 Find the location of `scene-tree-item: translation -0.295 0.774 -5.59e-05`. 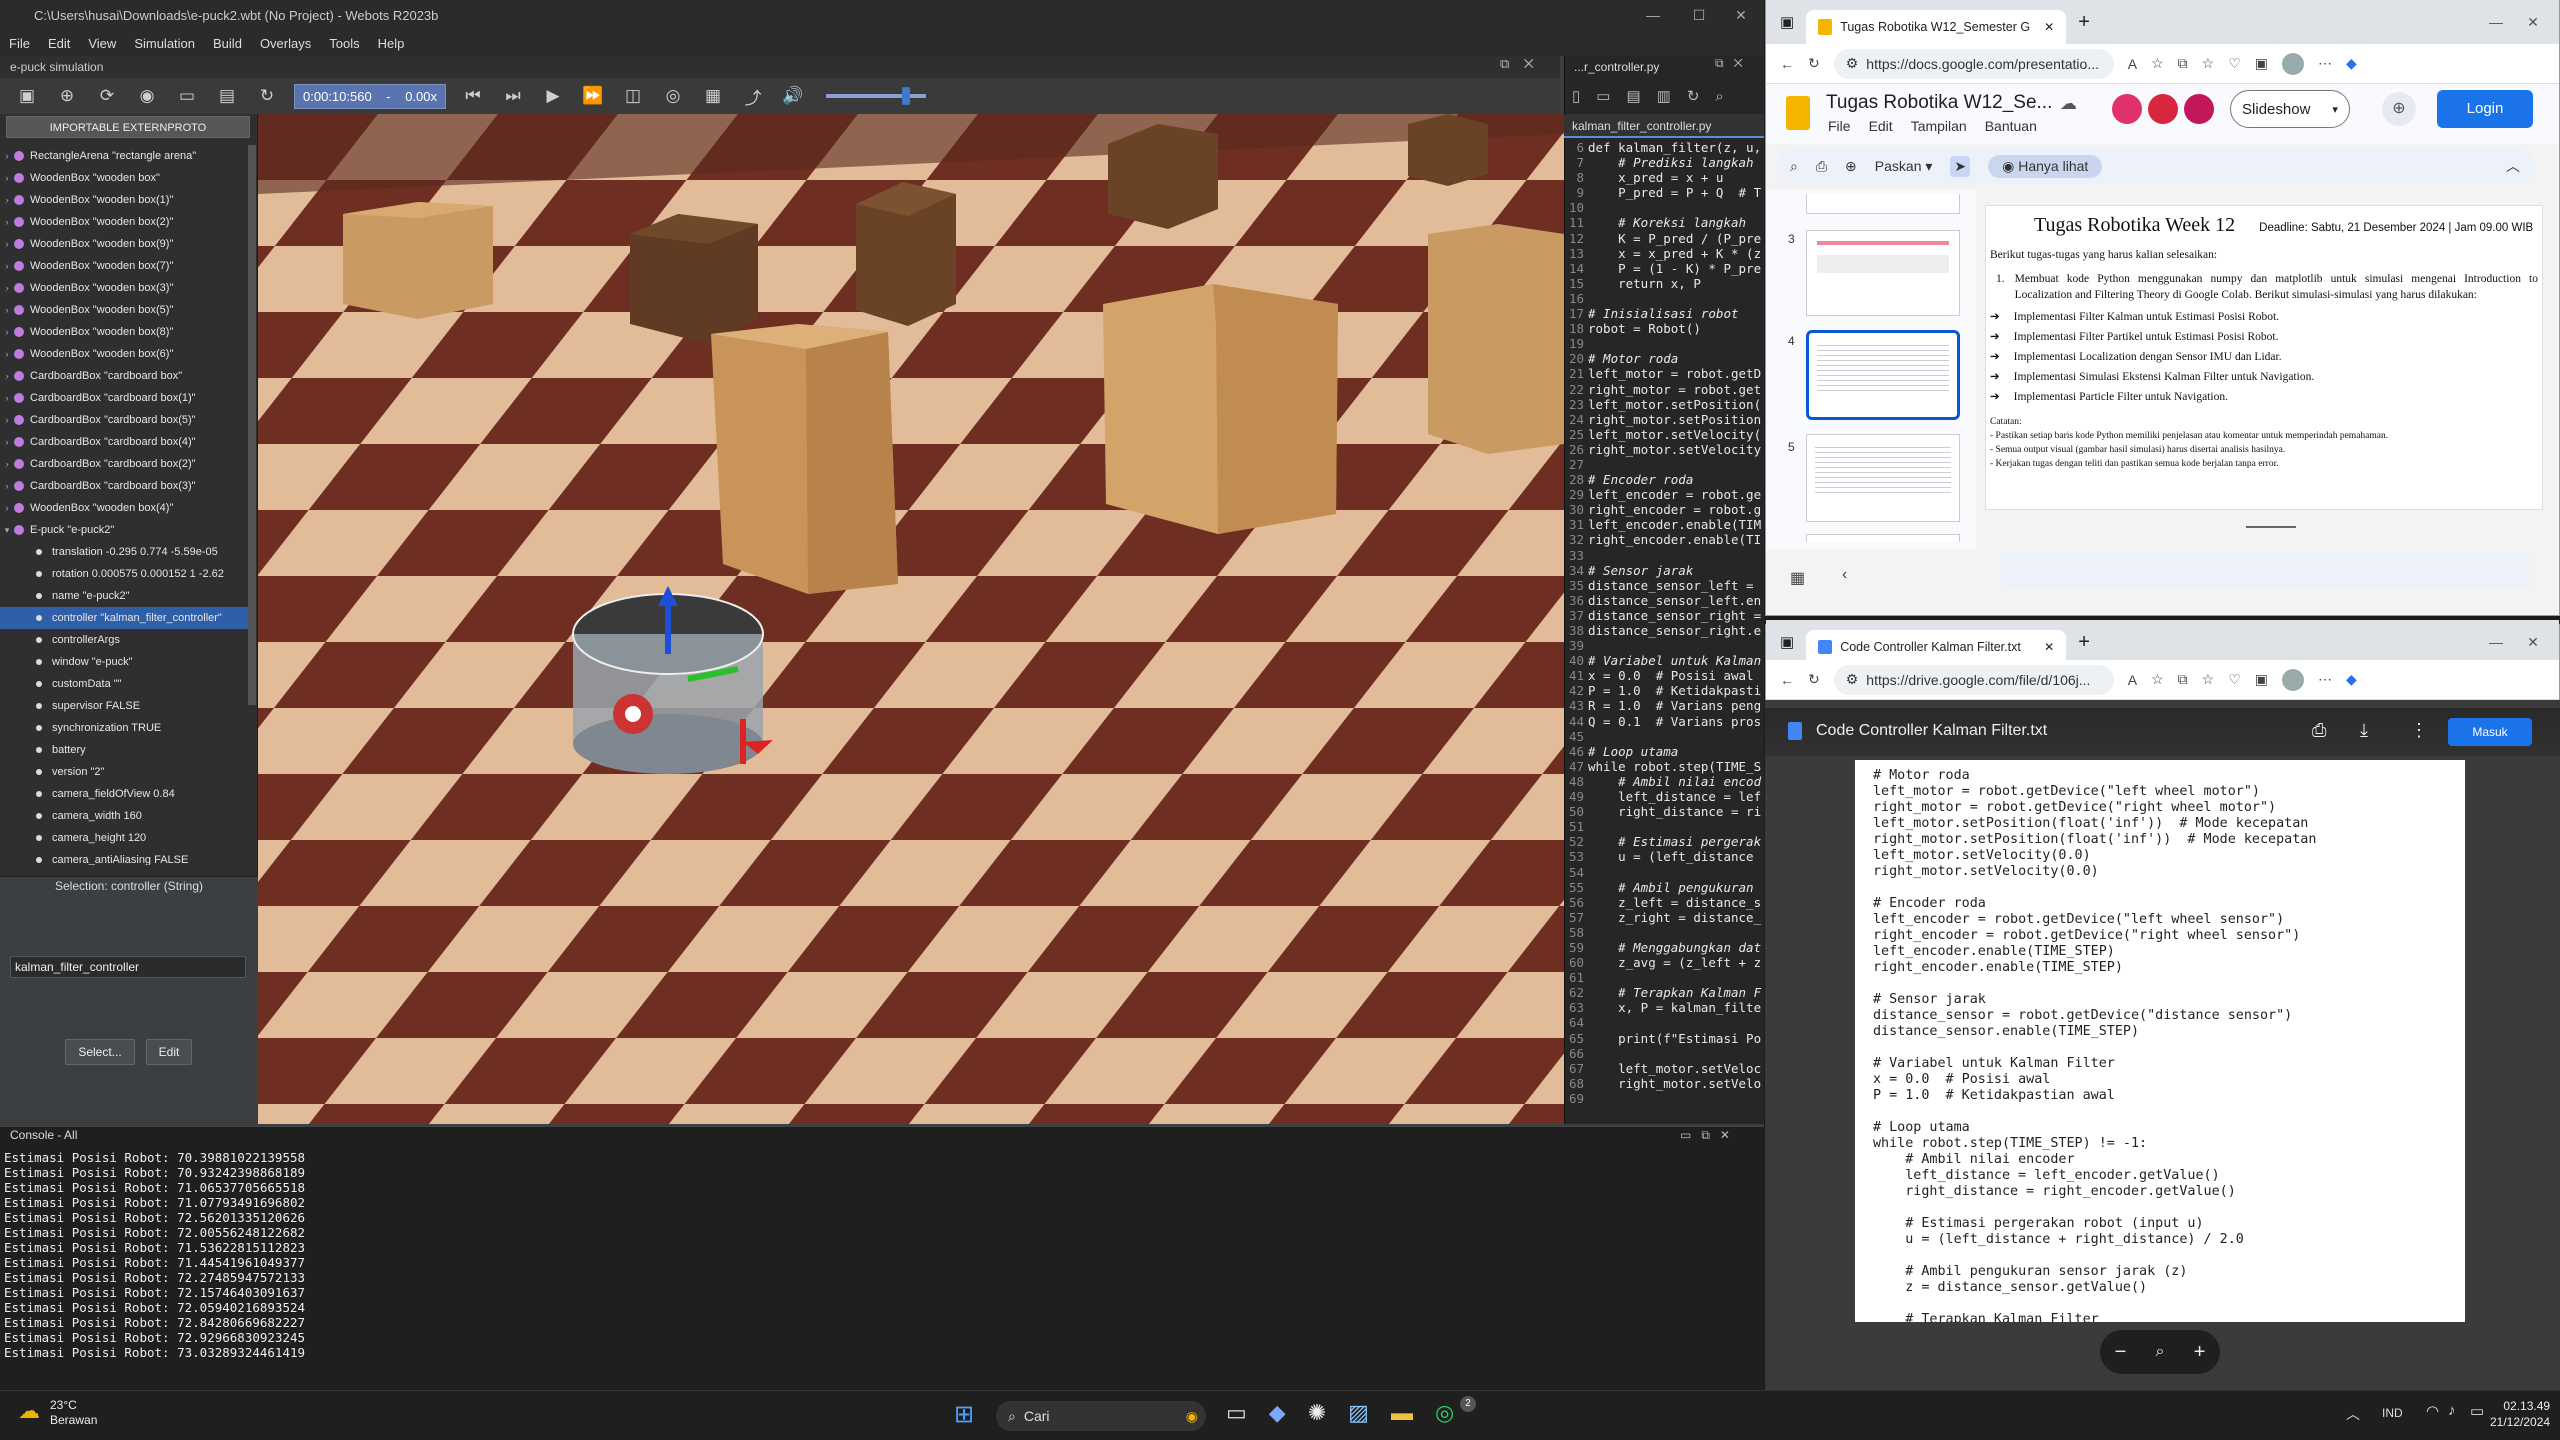

scene-tree-item: translation -0.295 0.774 -5.59e-05 is located at coordinates (125, 552).